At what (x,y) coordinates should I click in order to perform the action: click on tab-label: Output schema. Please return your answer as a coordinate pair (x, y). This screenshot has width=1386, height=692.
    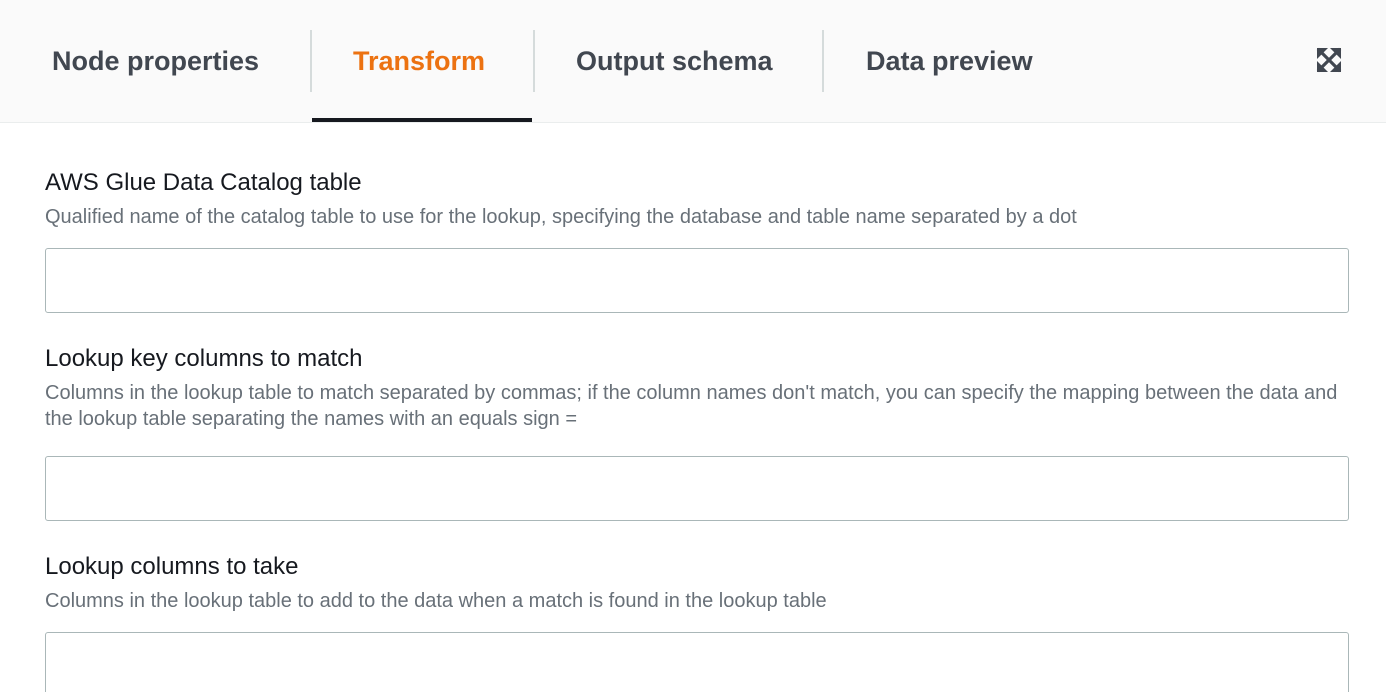
    Looking at the image, I should click on (674, 60).